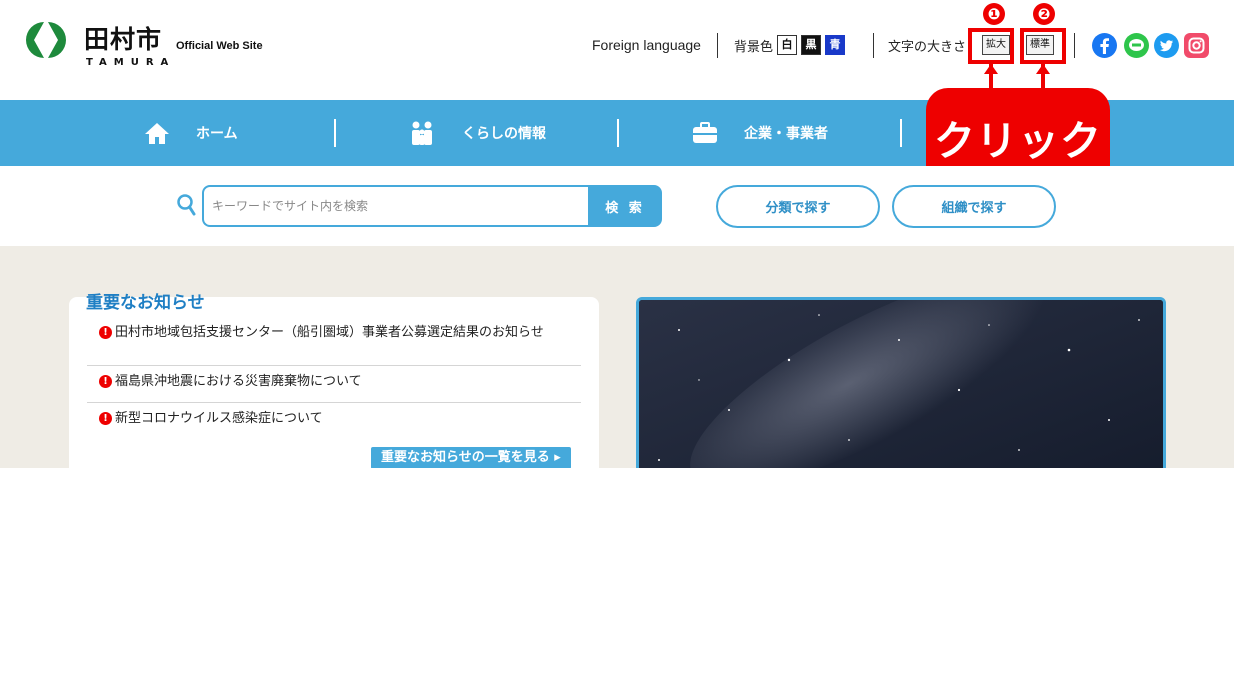 Image resolution: width=1234 pixels, height=677 pixels. Describe the element at coordinates (131, 62) in the screenshot. I see `site-logo-roman: TAMURA` at that location.